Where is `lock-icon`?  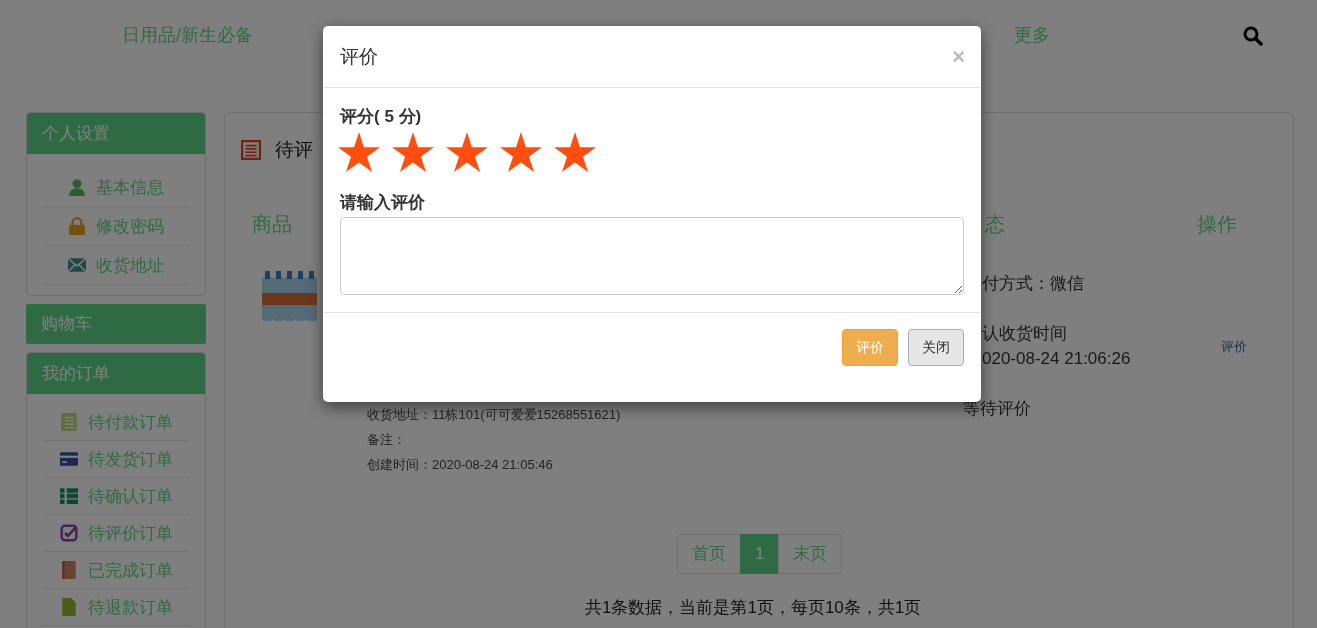 lock-icon is located at coordinates (77, 226).